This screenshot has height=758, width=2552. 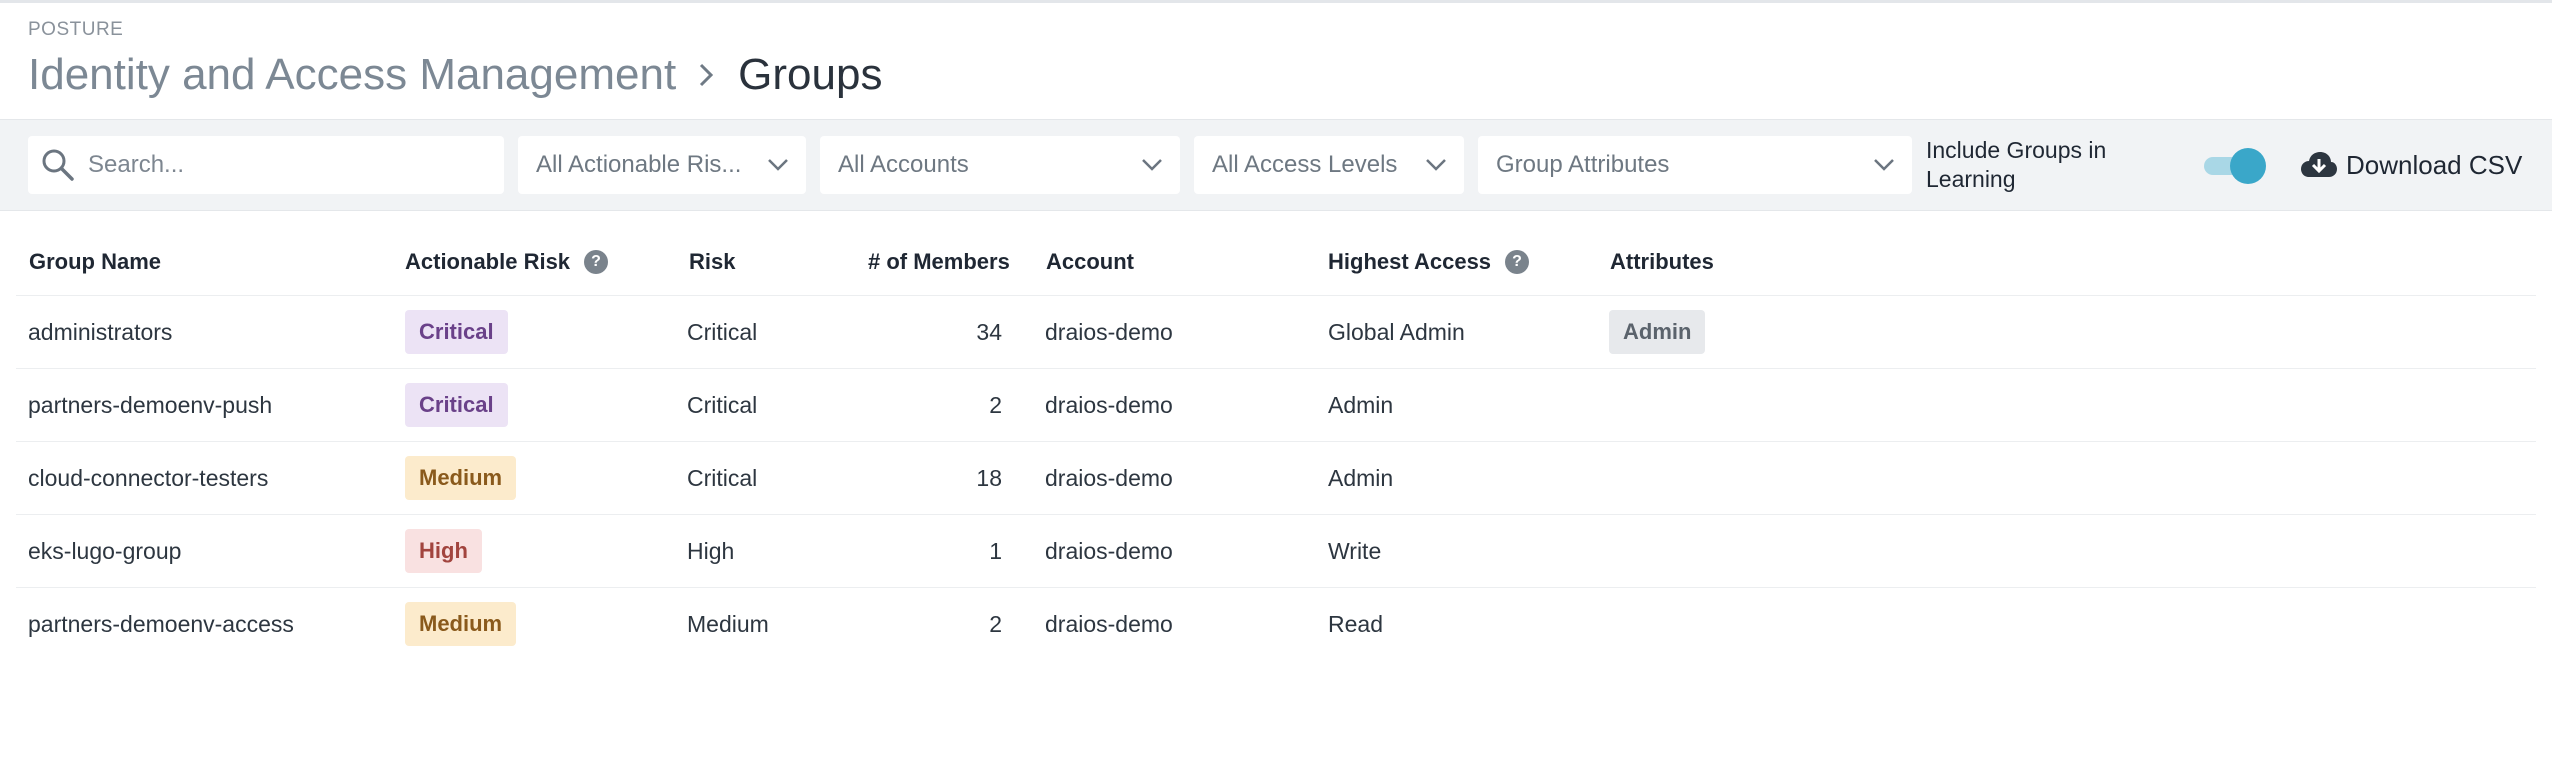 I want to click on members-cell: 1, so click(x=995, y=550).